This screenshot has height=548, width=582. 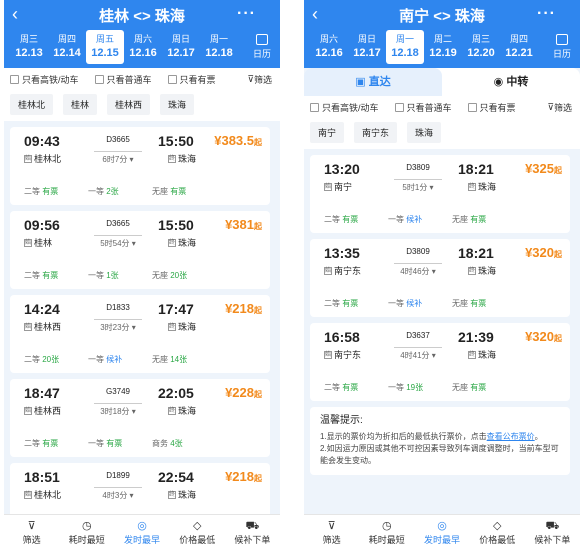 What do you see at coordinates (105, 47) in the screenshot?
I see `date-item: 周五 12.15` at bounding box center [105, 47].